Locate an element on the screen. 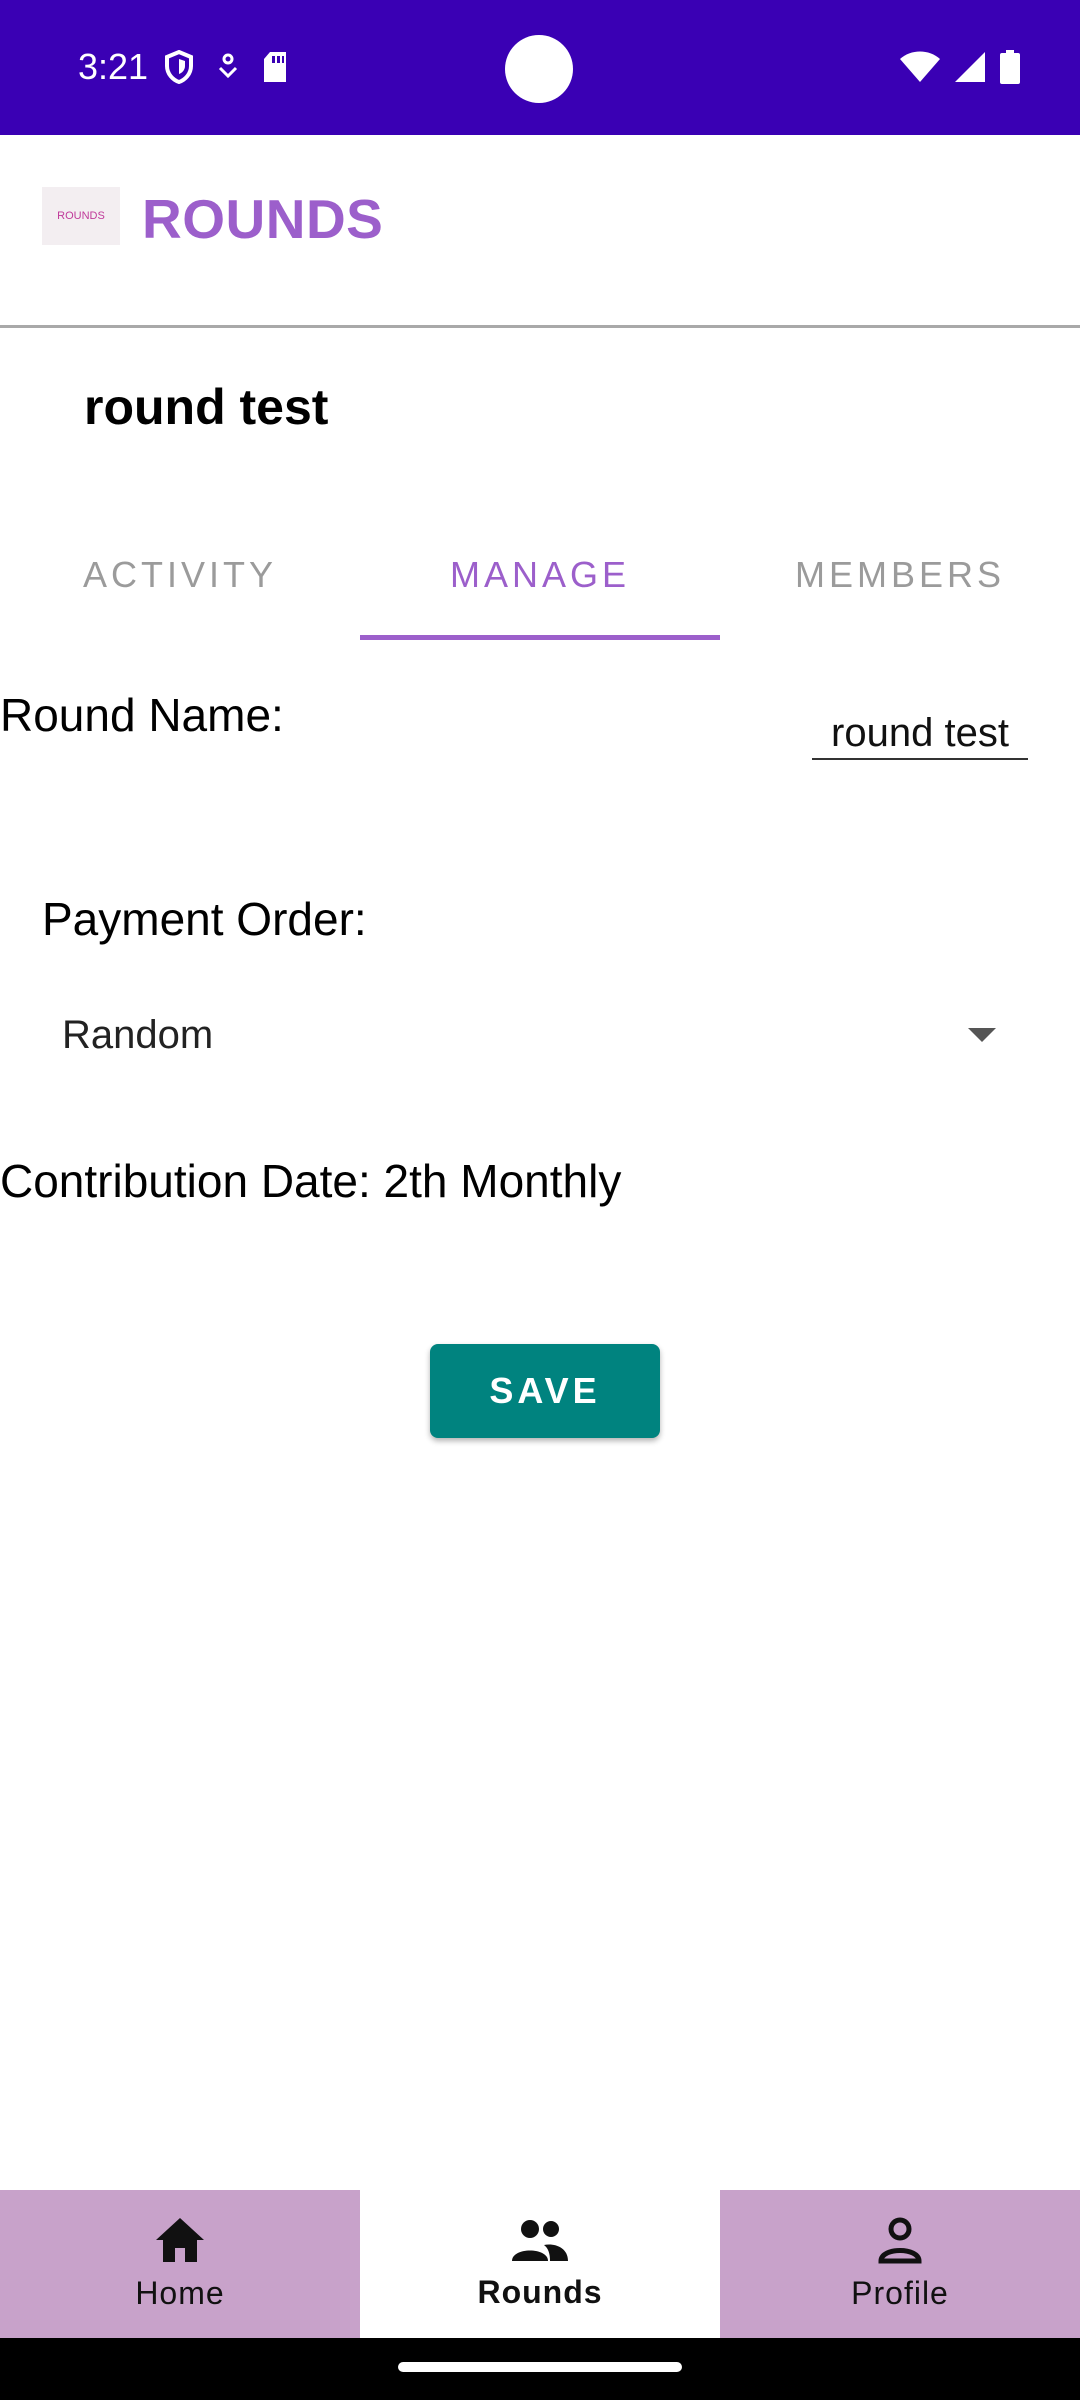  home-icon is located at coordinates (180, 2242).